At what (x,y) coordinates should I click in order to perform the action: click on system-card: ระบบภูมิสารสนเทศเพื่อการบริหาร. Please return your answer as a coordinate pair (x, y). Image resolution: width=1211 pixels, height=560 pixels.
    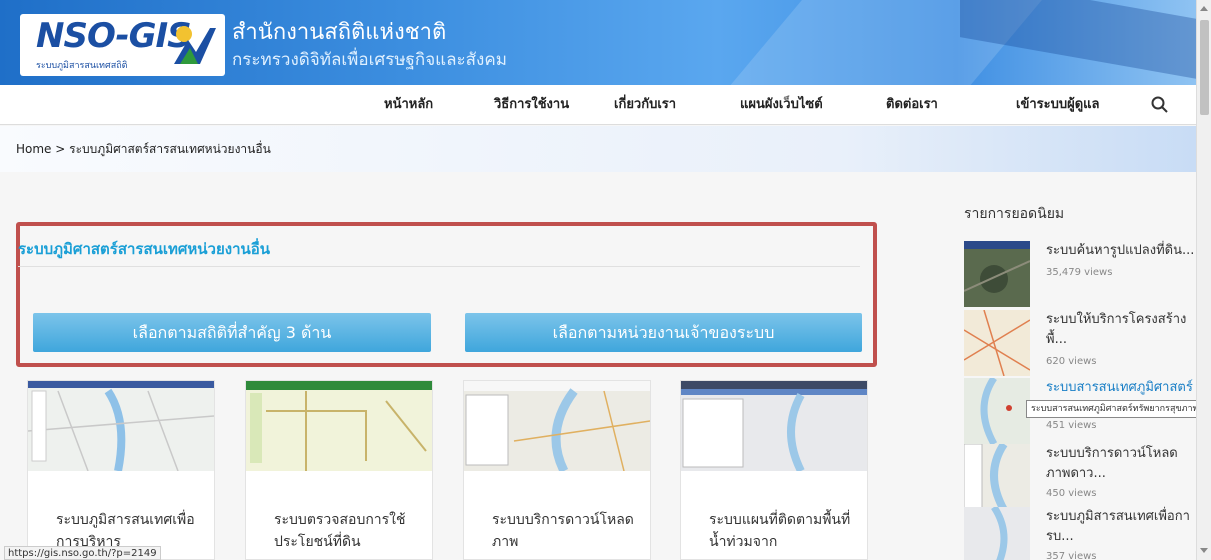
    Looking at the image, I should click on (121, 470).